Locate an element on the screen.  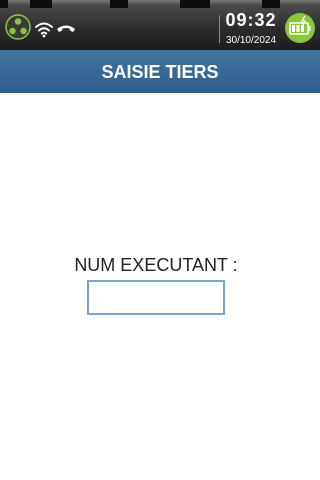
battery-charging-icon is located at coordinates (300, 28).